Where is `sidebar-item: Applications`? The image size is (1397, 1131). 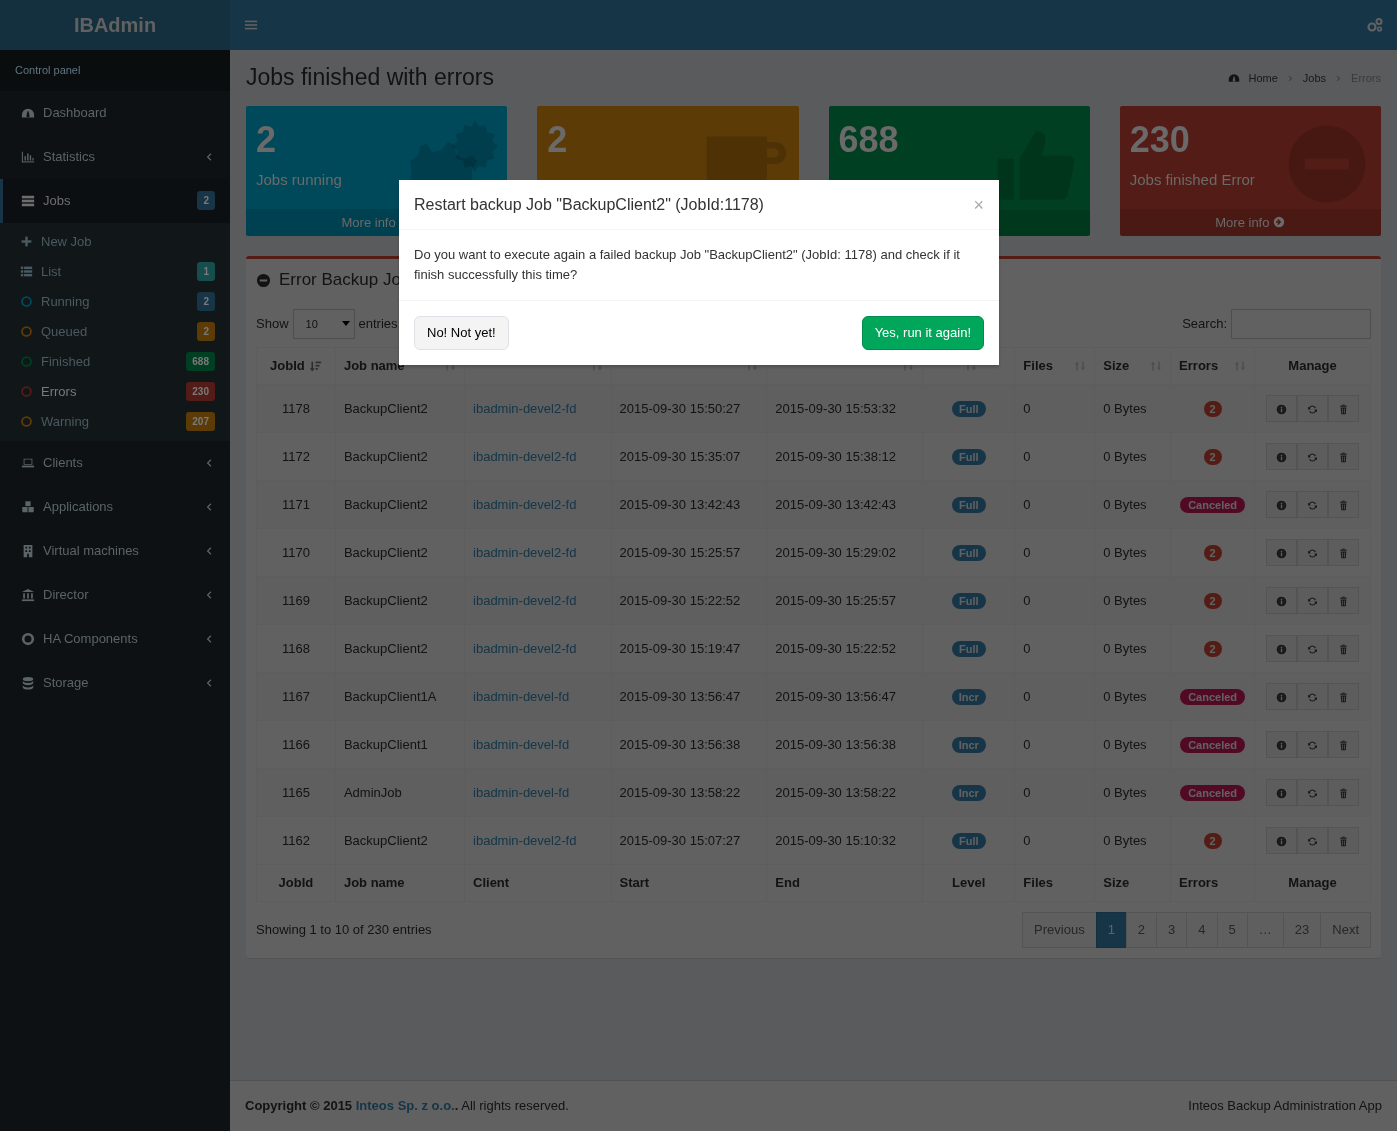 sidebar-item: Applications is located at coordinates (115, 506).